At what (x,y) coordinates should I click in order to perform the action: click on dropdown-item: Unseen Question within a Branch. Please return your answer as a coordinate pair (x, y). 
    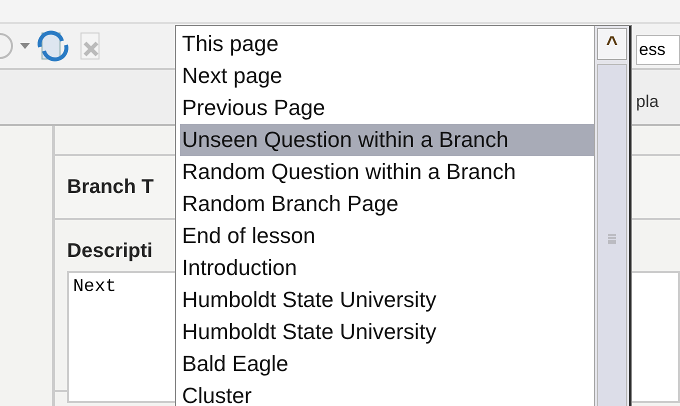
    Looking at the image, I should click on (387, 140).